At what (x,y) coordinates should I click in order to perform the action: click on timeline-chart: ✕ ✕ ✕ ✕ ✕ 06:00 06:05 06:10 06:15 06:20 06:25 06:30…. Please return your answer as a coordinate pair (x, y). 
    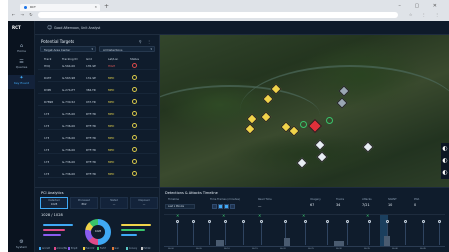
    Looking at the image, I should click on (304, 231).